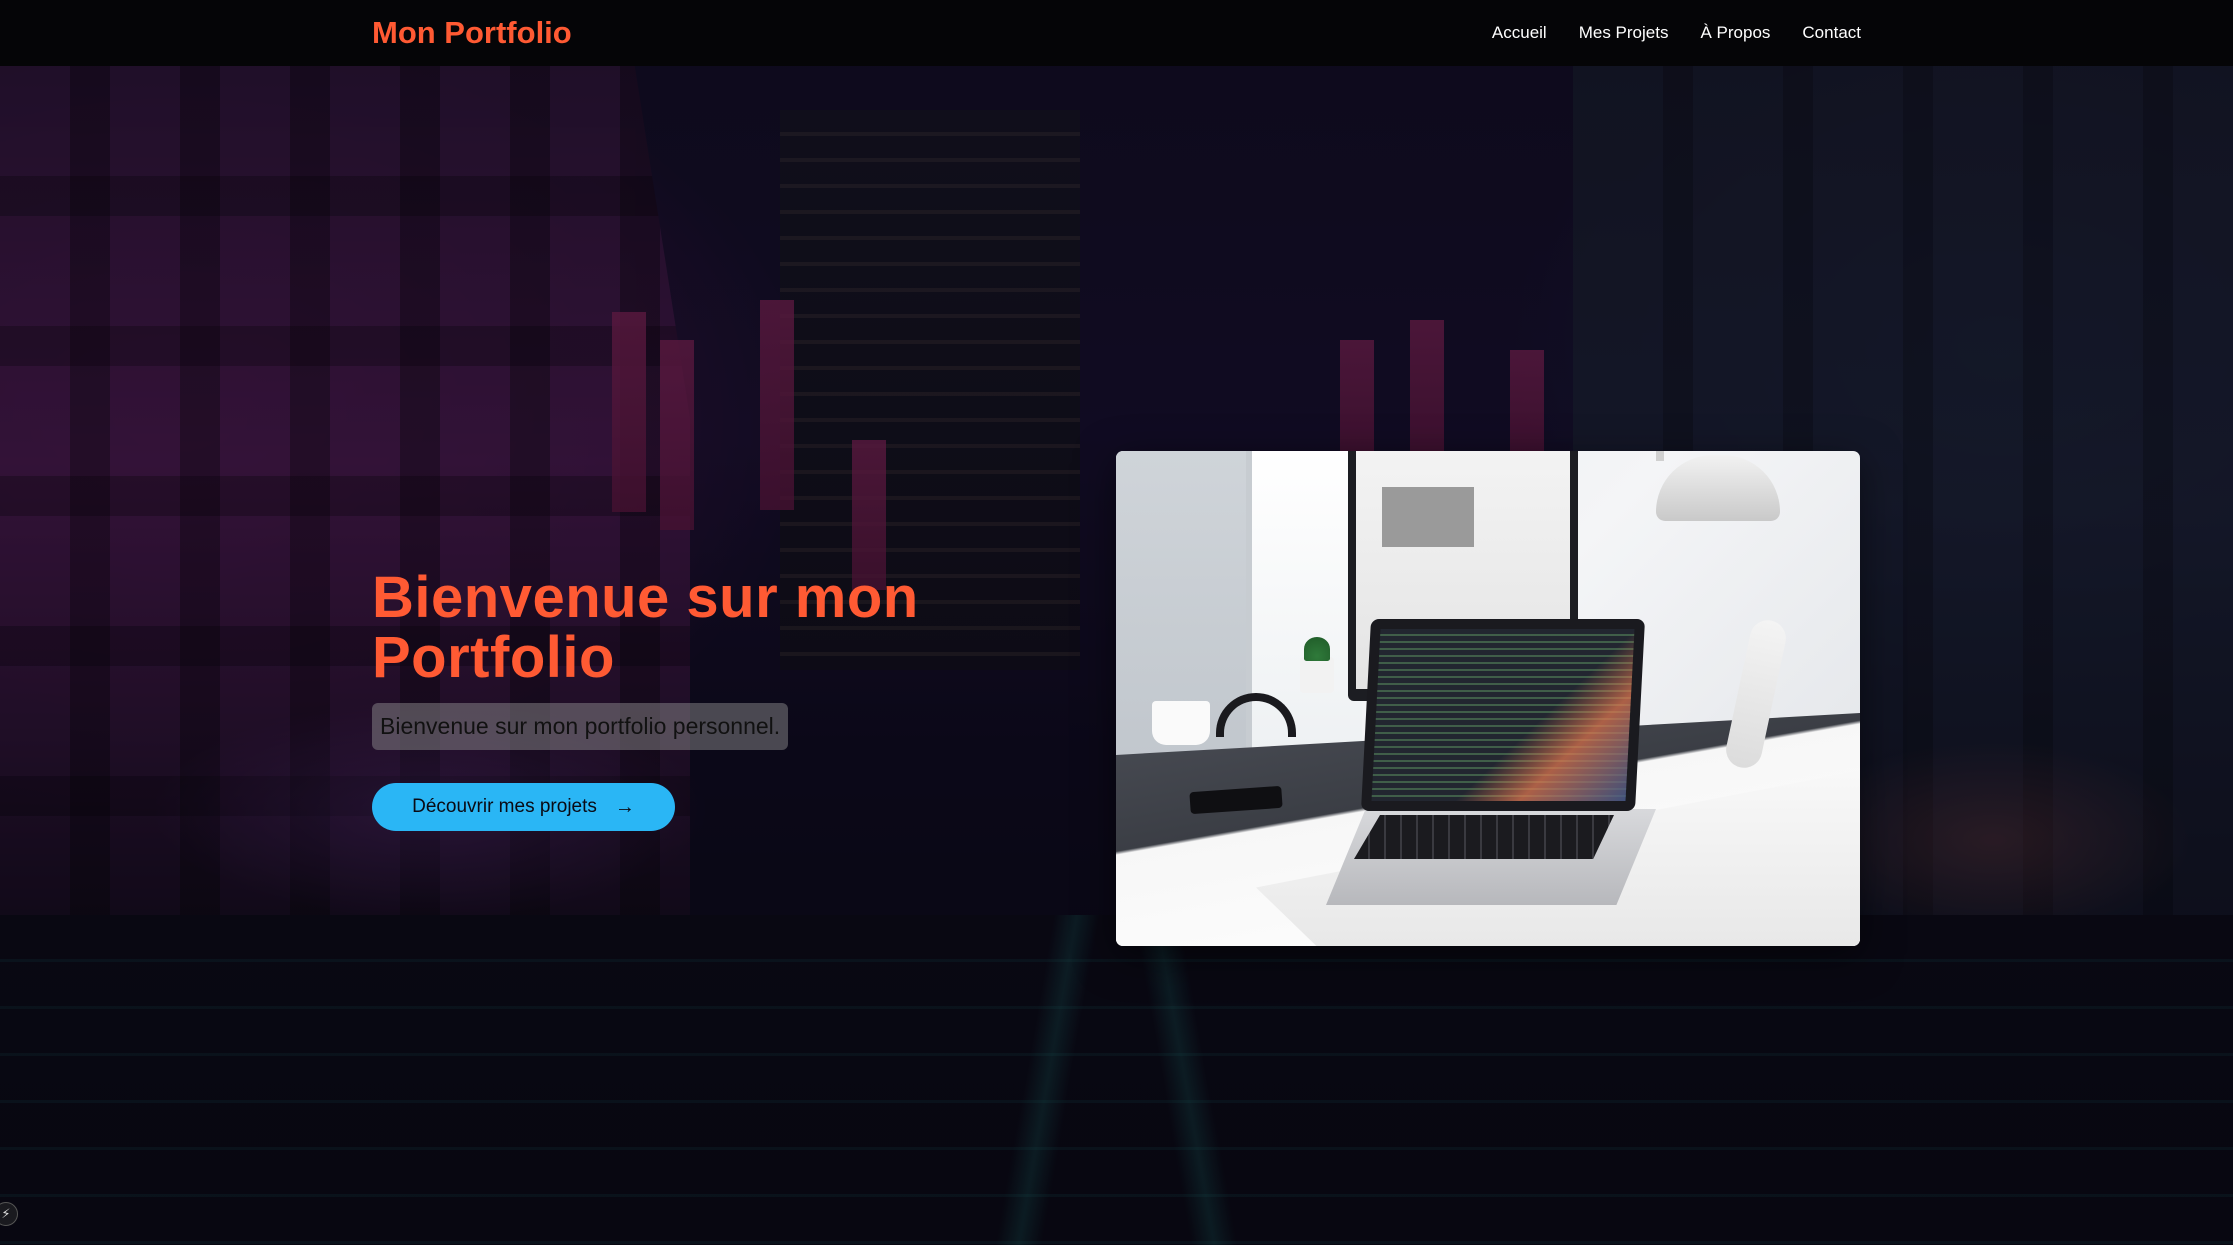 Image resolution: width=2233 pixels, height=1245 pixels. What do you see at coordinates (1519, 33) in the screenshot?
I see `nav-link-accueil: Accueil` at bounding box center [1519, 33].